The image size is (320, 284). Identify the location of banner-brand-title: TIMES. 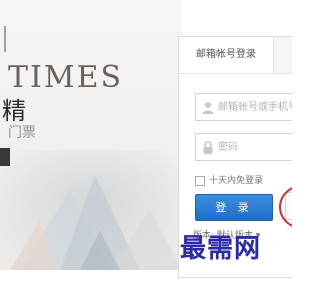
(66, 77).